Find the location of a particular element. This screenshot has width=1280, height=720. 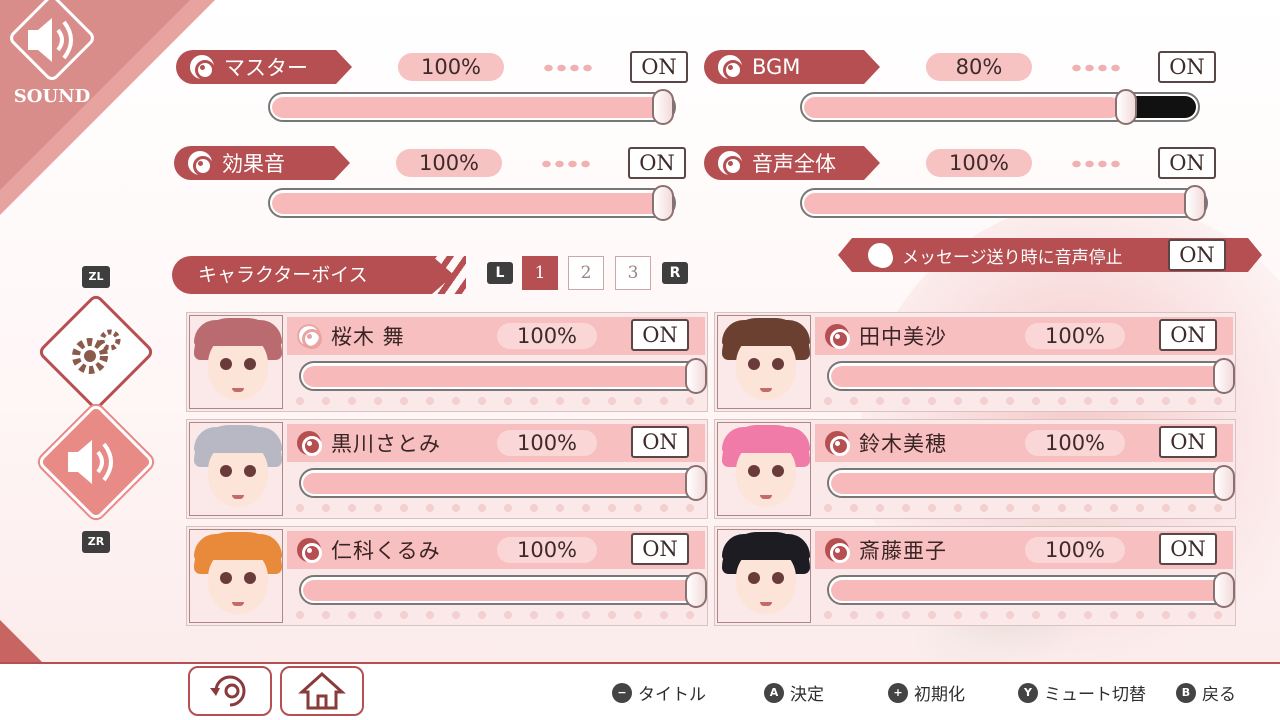

master-volume-row: 効果音 100% ON is located at coordinates (434, 163).